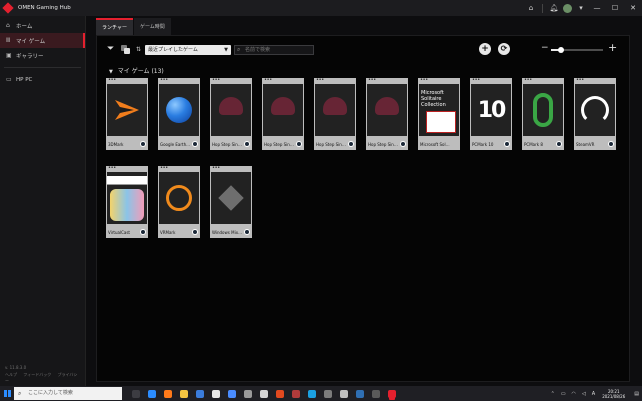  I want to click on folder-icon, so click(184, 393).